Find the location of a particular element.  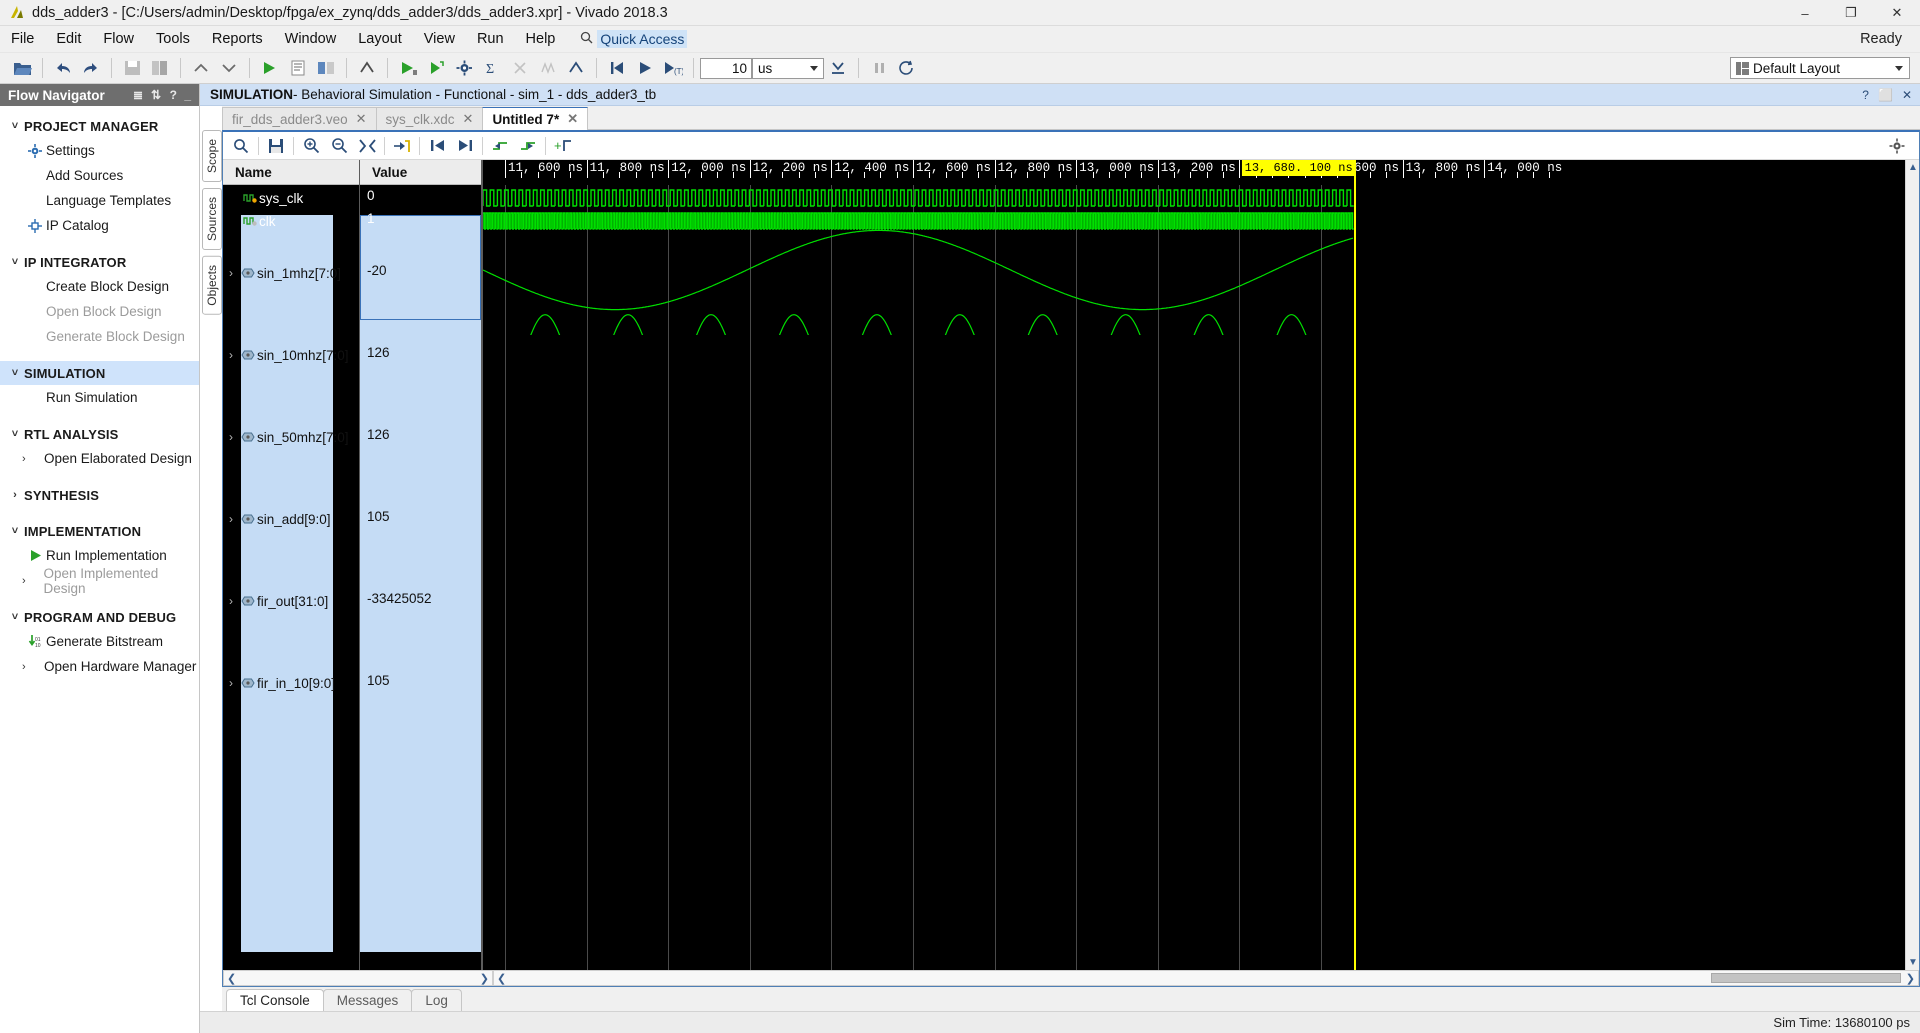

menu-flow: Flow is located at coordinates (118, 39).